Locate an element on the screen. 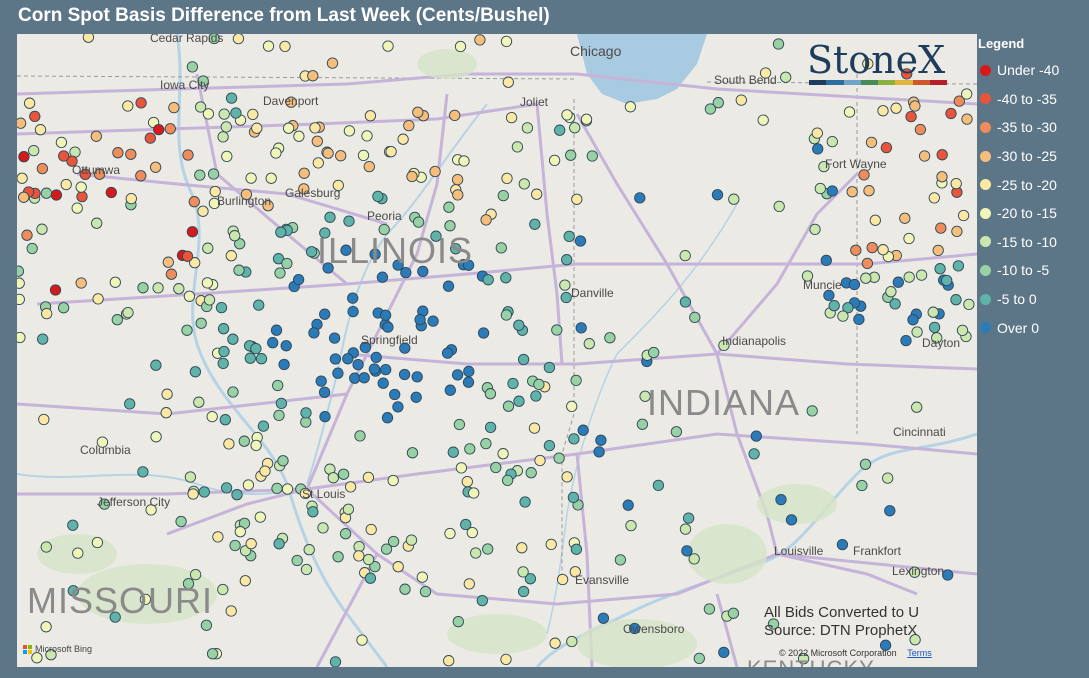 The height and width of the screenshot is (678, 1089). legend-item: Under -40 is located at coordinates (1033, 70).